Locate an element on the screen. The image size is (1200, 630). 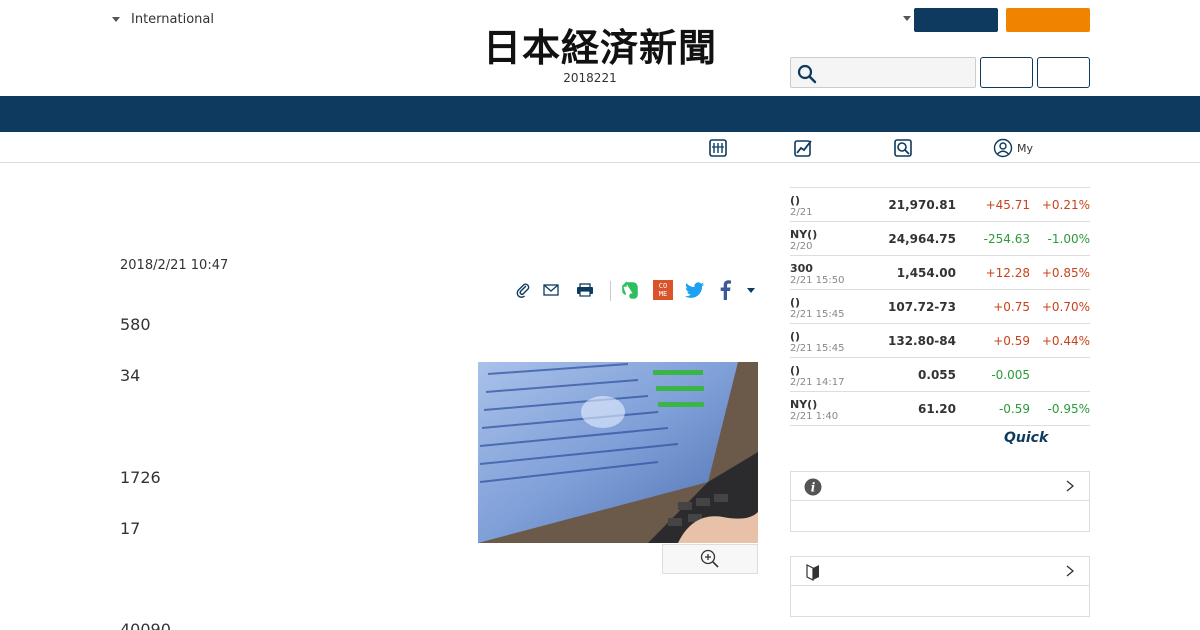
market-date: 2/21 is located at coordinates (801, 212).